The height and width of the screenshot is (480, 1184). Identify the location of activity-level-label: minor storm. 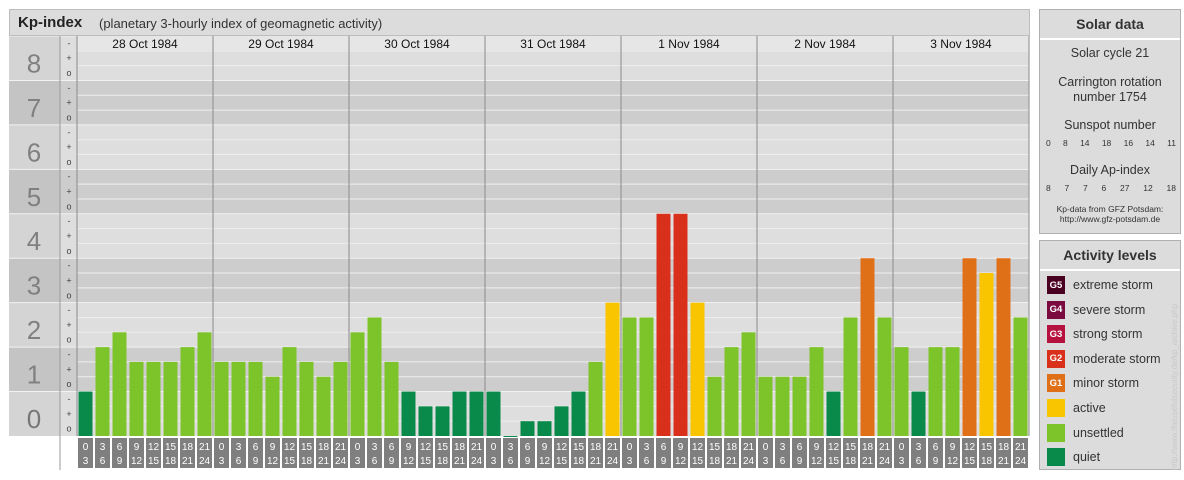
(1106, 383).